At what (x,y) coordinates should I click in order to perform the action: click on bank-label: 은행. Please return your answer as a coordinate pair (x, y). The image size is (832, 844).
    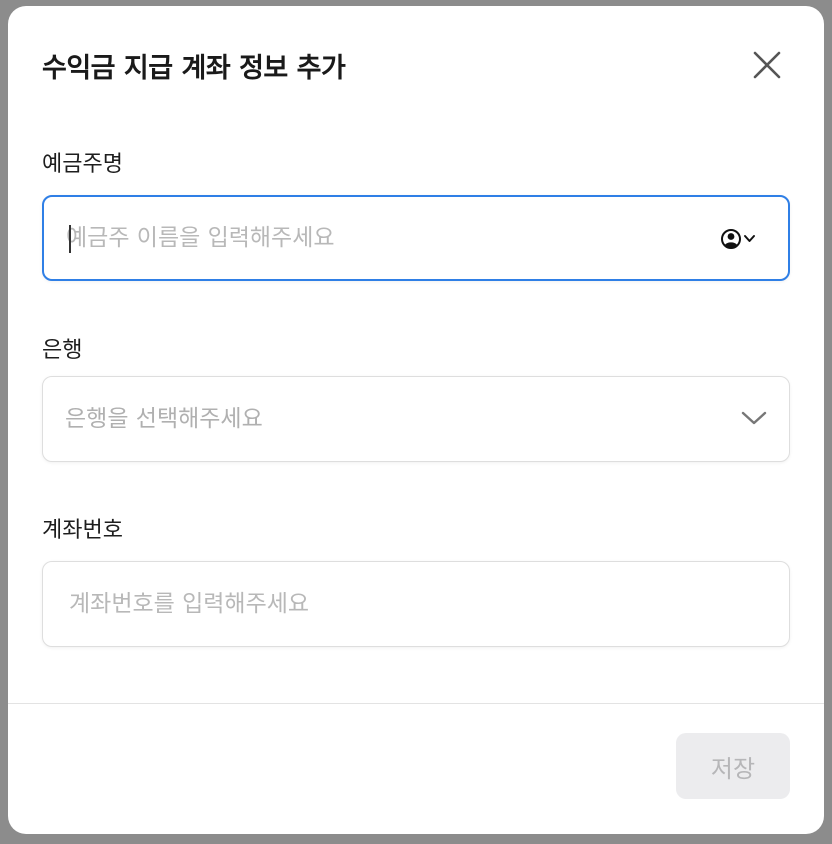
    Looking at the image, I should click on (62, 350).